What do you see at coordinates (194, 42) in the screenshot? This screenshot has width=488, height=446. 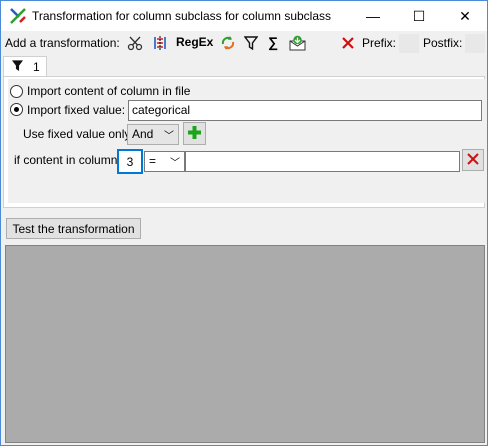 I see `regex-button: RegEx` at bounding box center [194, 42].